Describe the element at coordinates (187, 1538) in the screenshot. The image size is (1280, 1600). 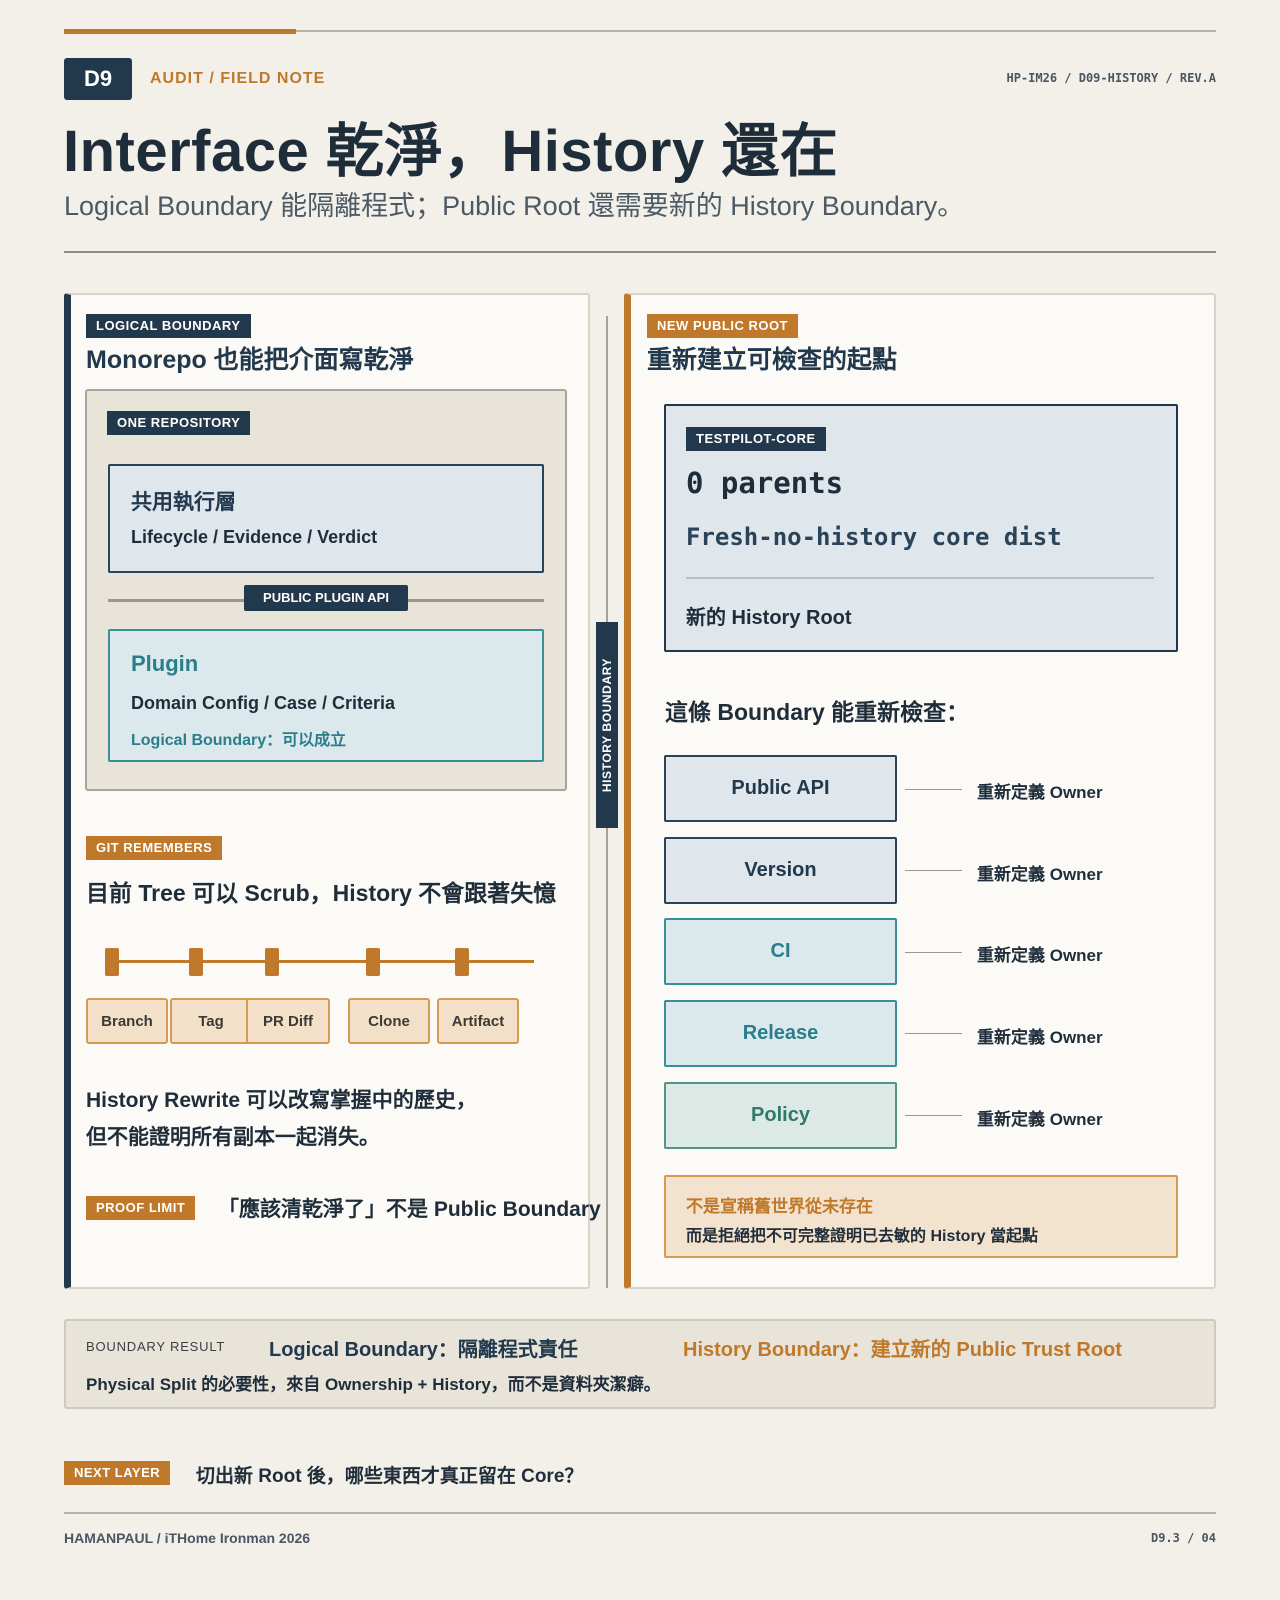
I see `footer-author: HAMANPAUL / iTHome Ironman 2026` at that location.